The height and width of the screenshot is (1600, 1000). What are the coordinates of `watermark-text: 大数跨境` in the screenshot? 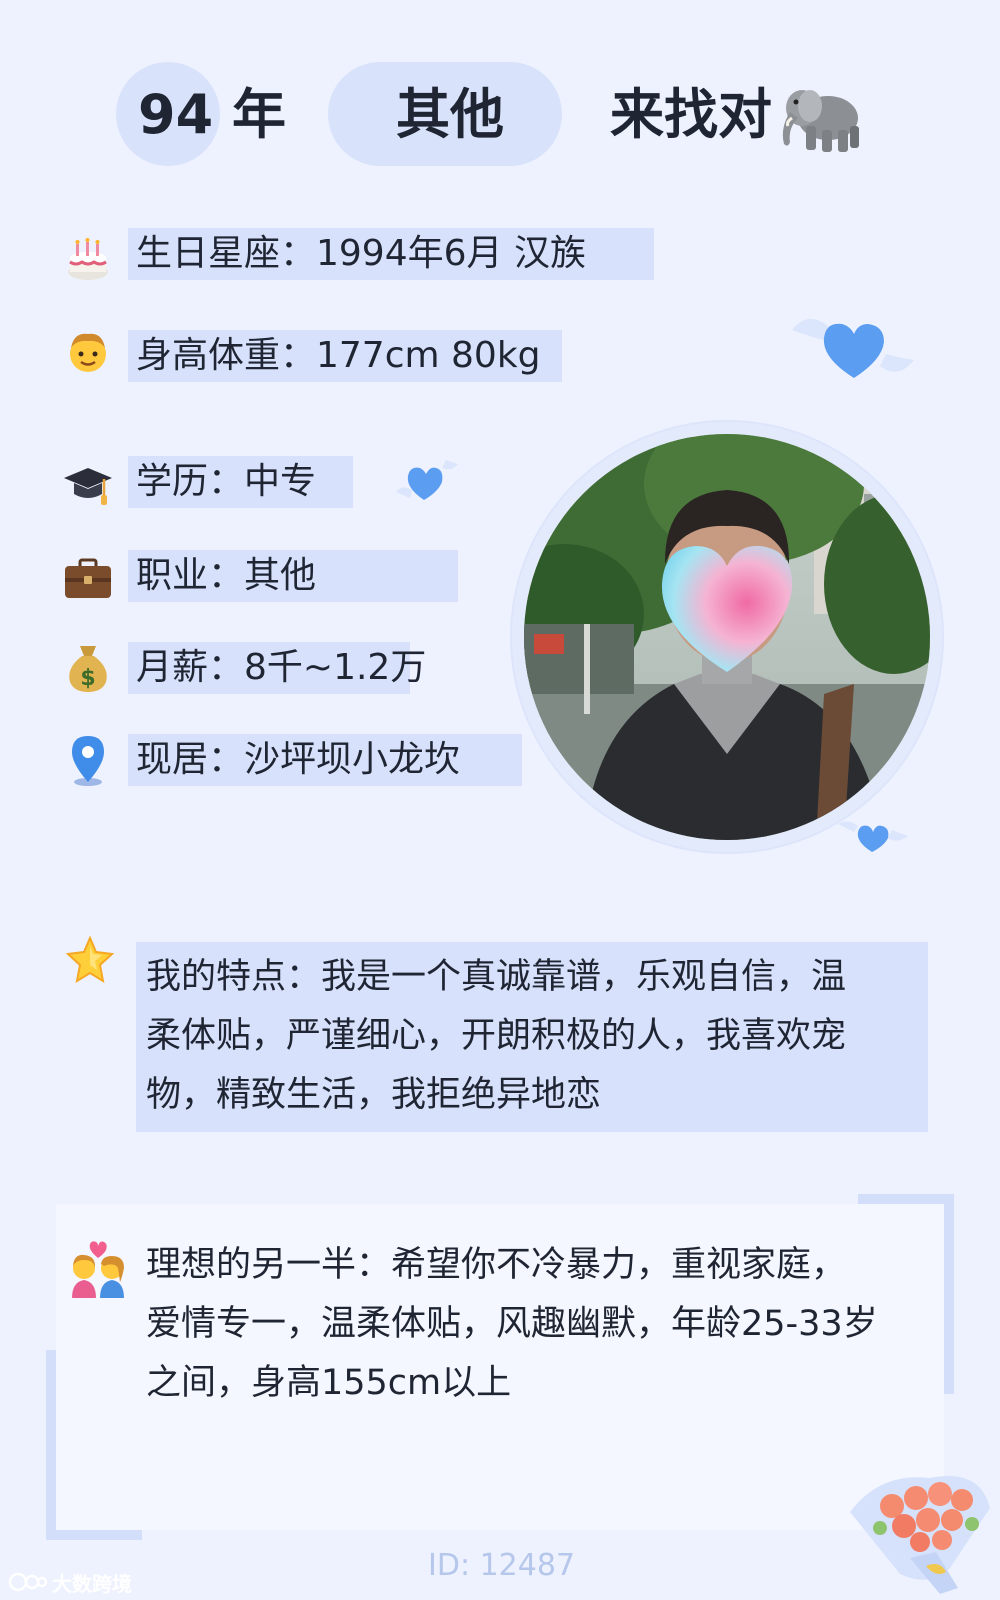 It's located at (92, 1583).